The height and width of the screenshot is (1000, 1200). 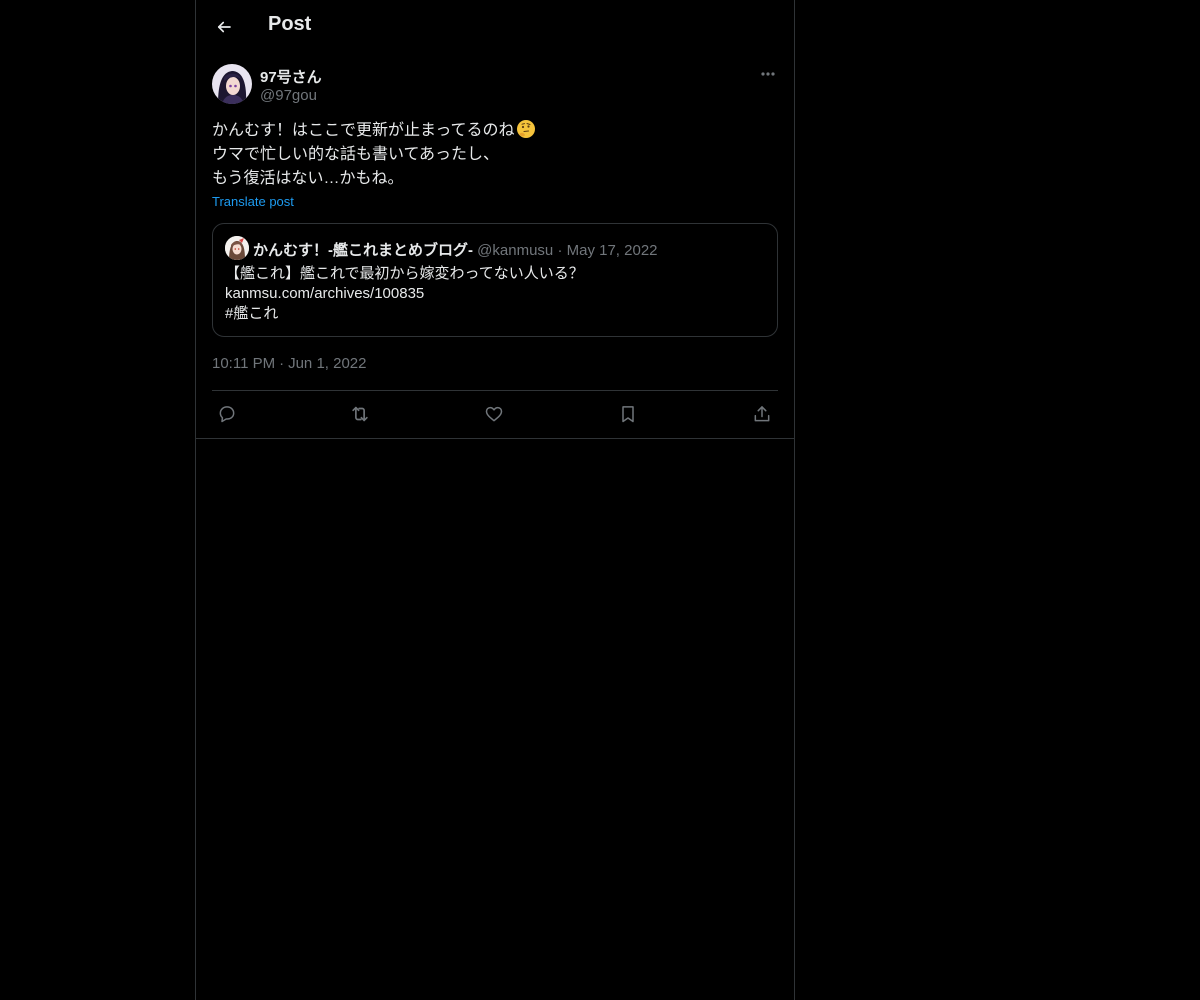 What do you see at coordinates (232, 84) in the screenshot?
I see `author-avatar` at bounding box center [232, 84].